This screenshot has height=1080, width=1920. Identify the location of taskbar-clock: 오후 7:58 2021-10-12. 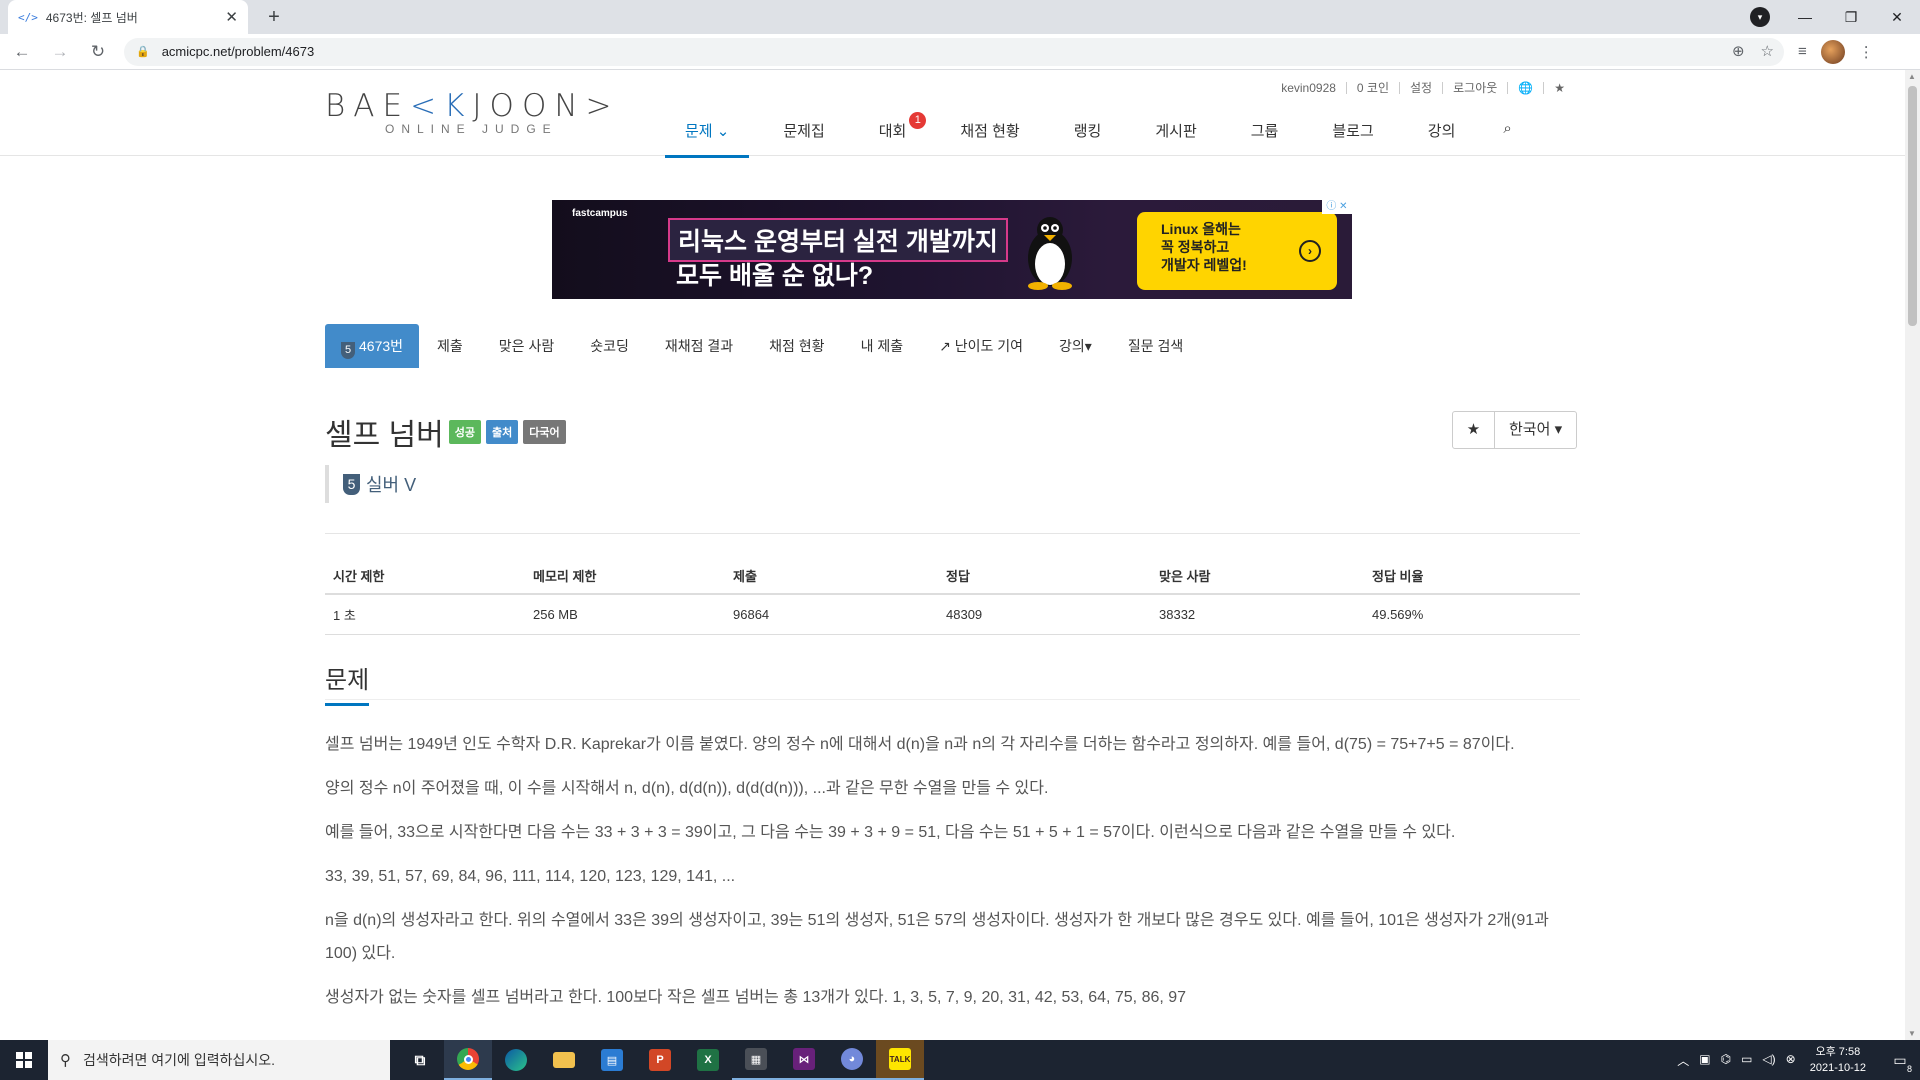
(1838, 1060).